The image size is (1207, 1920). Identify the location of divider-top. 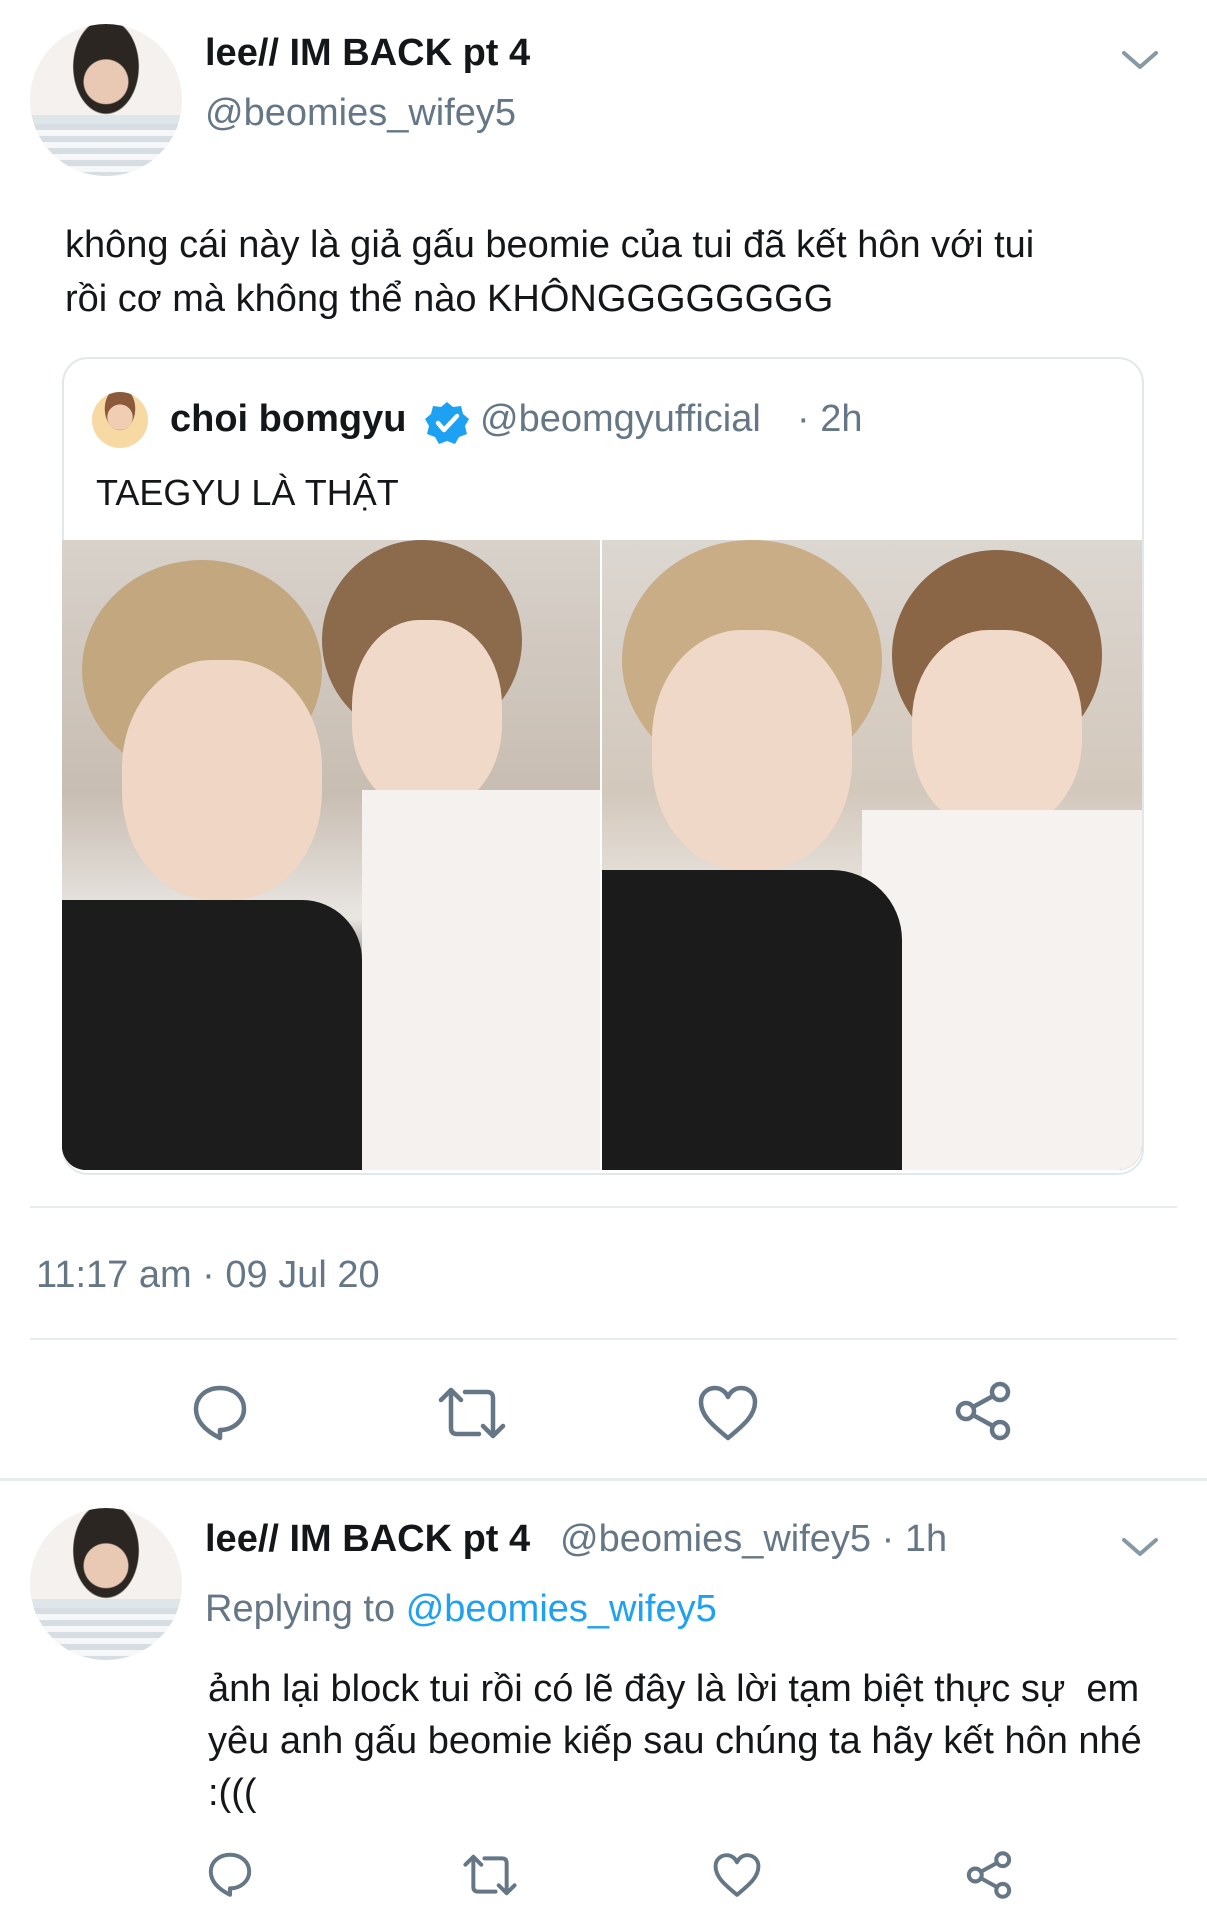
(603, 1207).